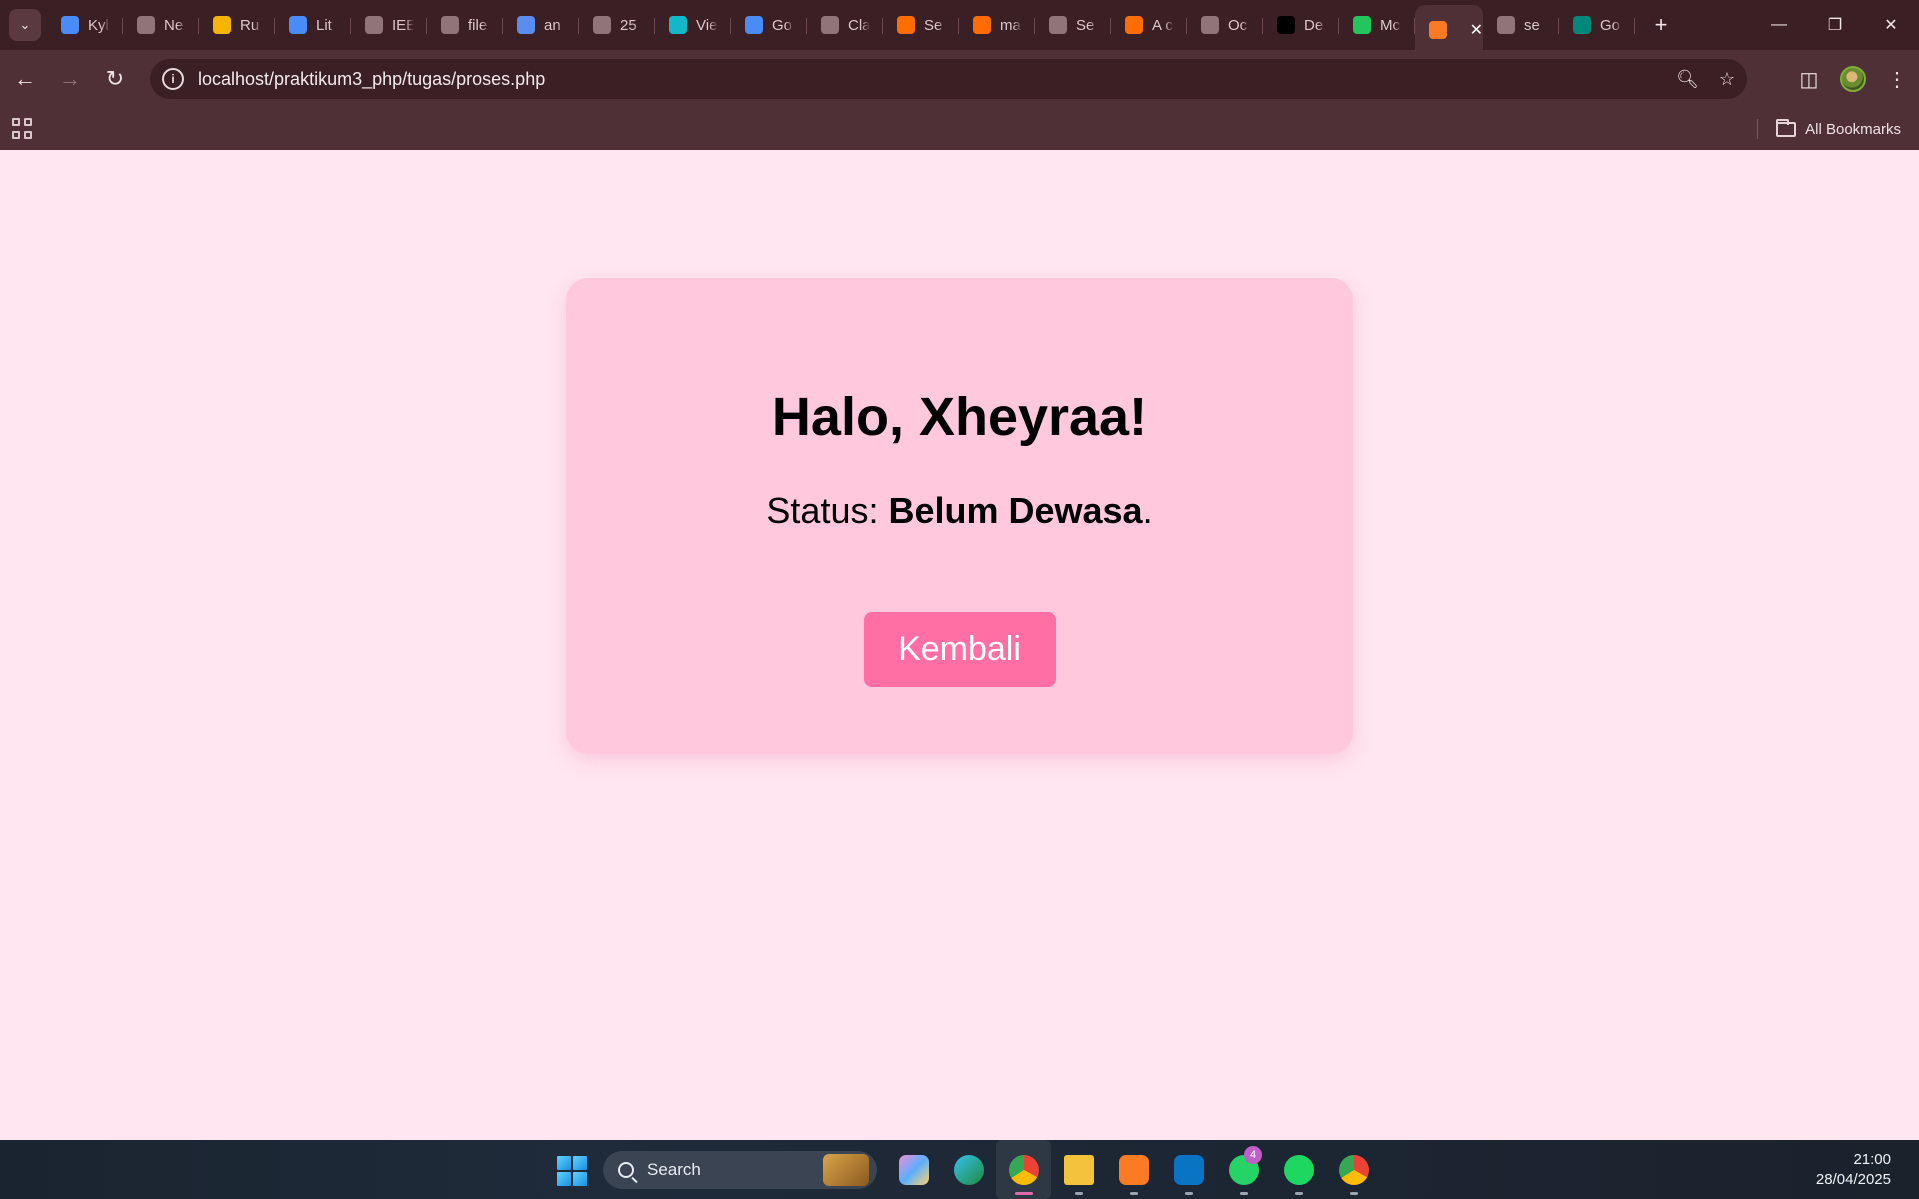  Describe the element at coordinates (1727, 79) in the screenshot. I see `star-icon: ☆` at that location.